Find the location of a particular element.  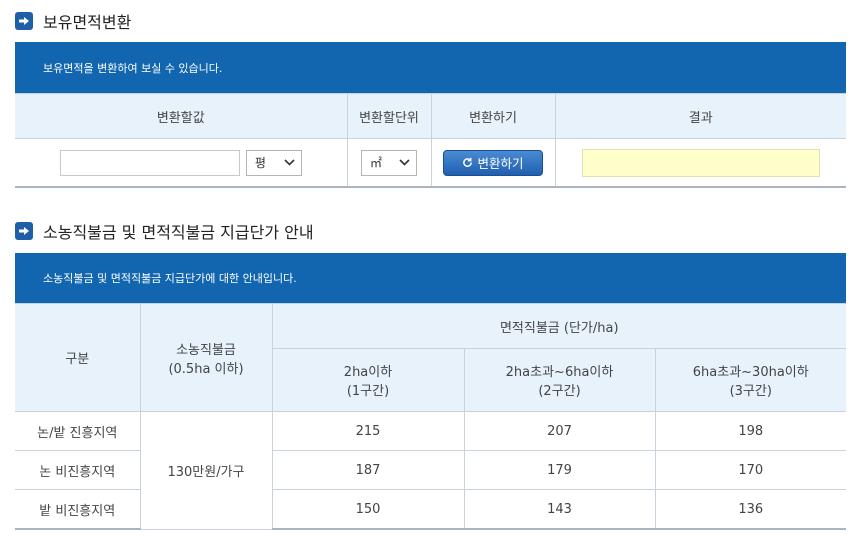

section-title-payment: 소농직불금 및 면적직불금 지급단가 안내 is located at coordinates (164, 231).